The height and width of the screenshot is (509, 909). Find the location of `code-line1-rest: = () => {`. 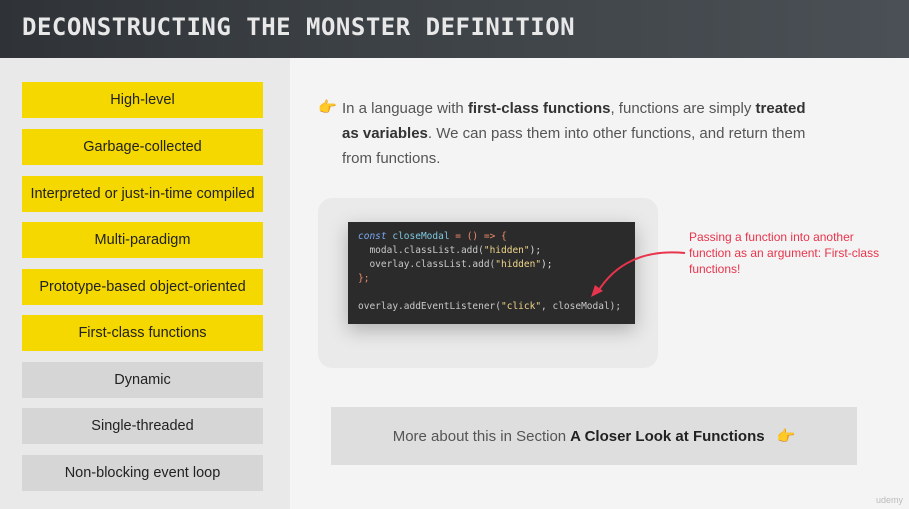

code-line1-rest: = () => { is located at coordinates (478, 236).